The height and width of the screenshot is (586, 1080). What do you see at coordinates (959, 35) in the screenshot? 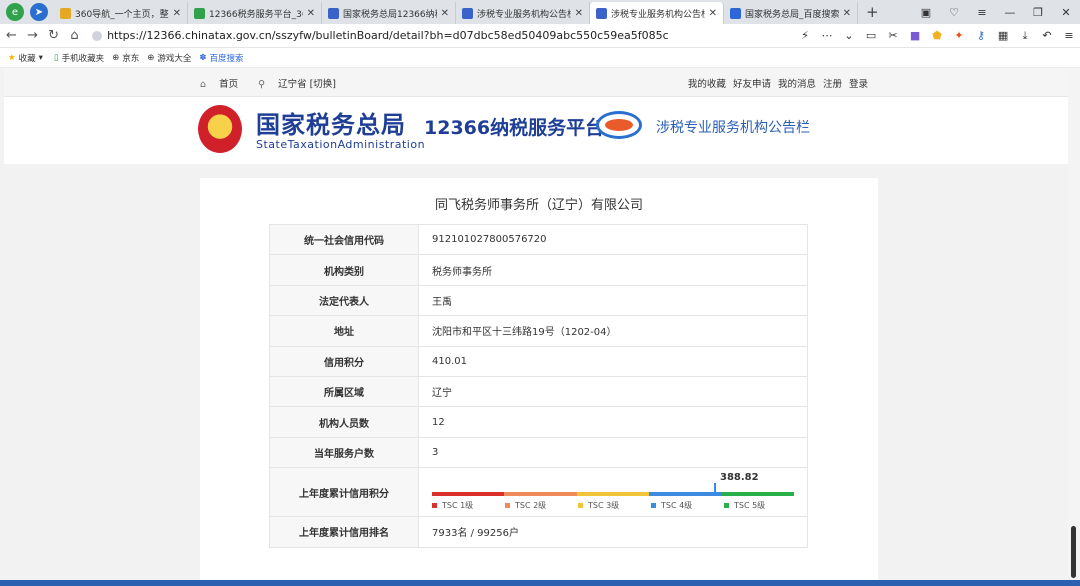
I see `game-icon: ✦` at bounding box center [959, 35].